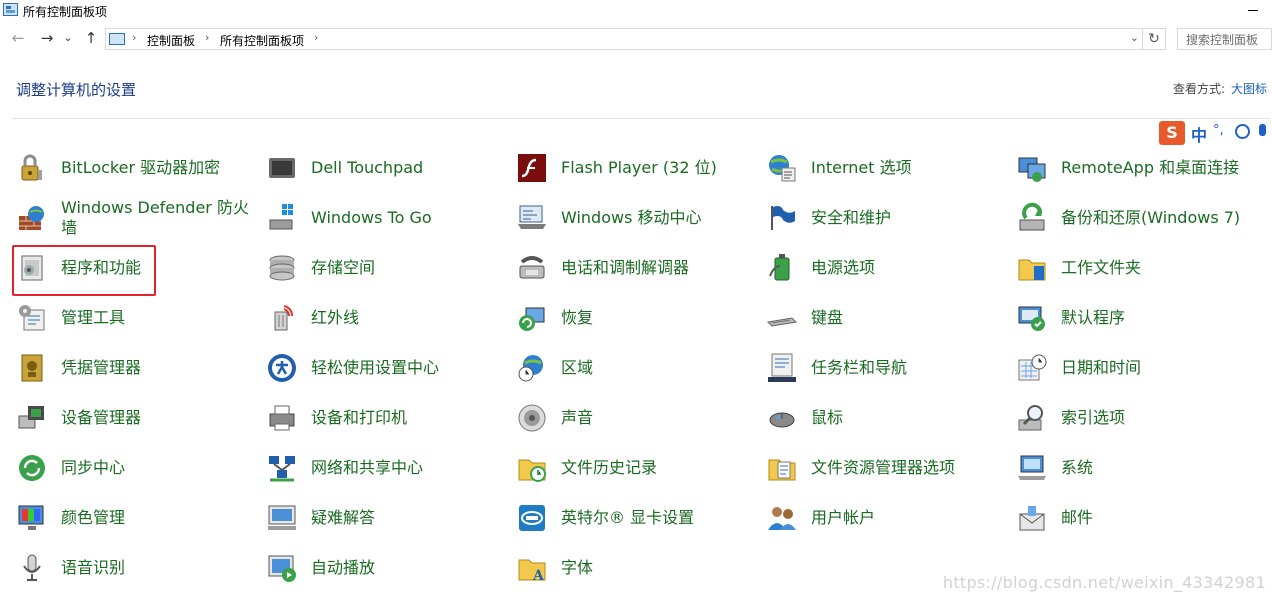  What do you see at coordinates (1199, 134) in the screenshot?
I see `ime-chinese-mode: 中` at bounding box center [1199, 134].